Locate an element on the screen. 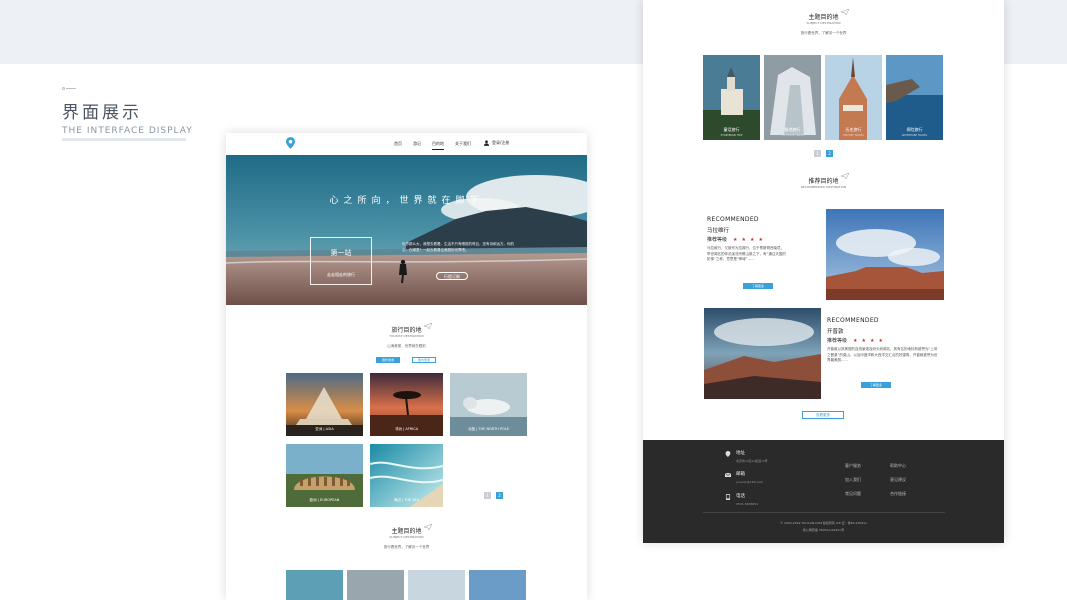 This screenshot has width=1067, height=600. decoration-dots is located at coordinates (69, 88).